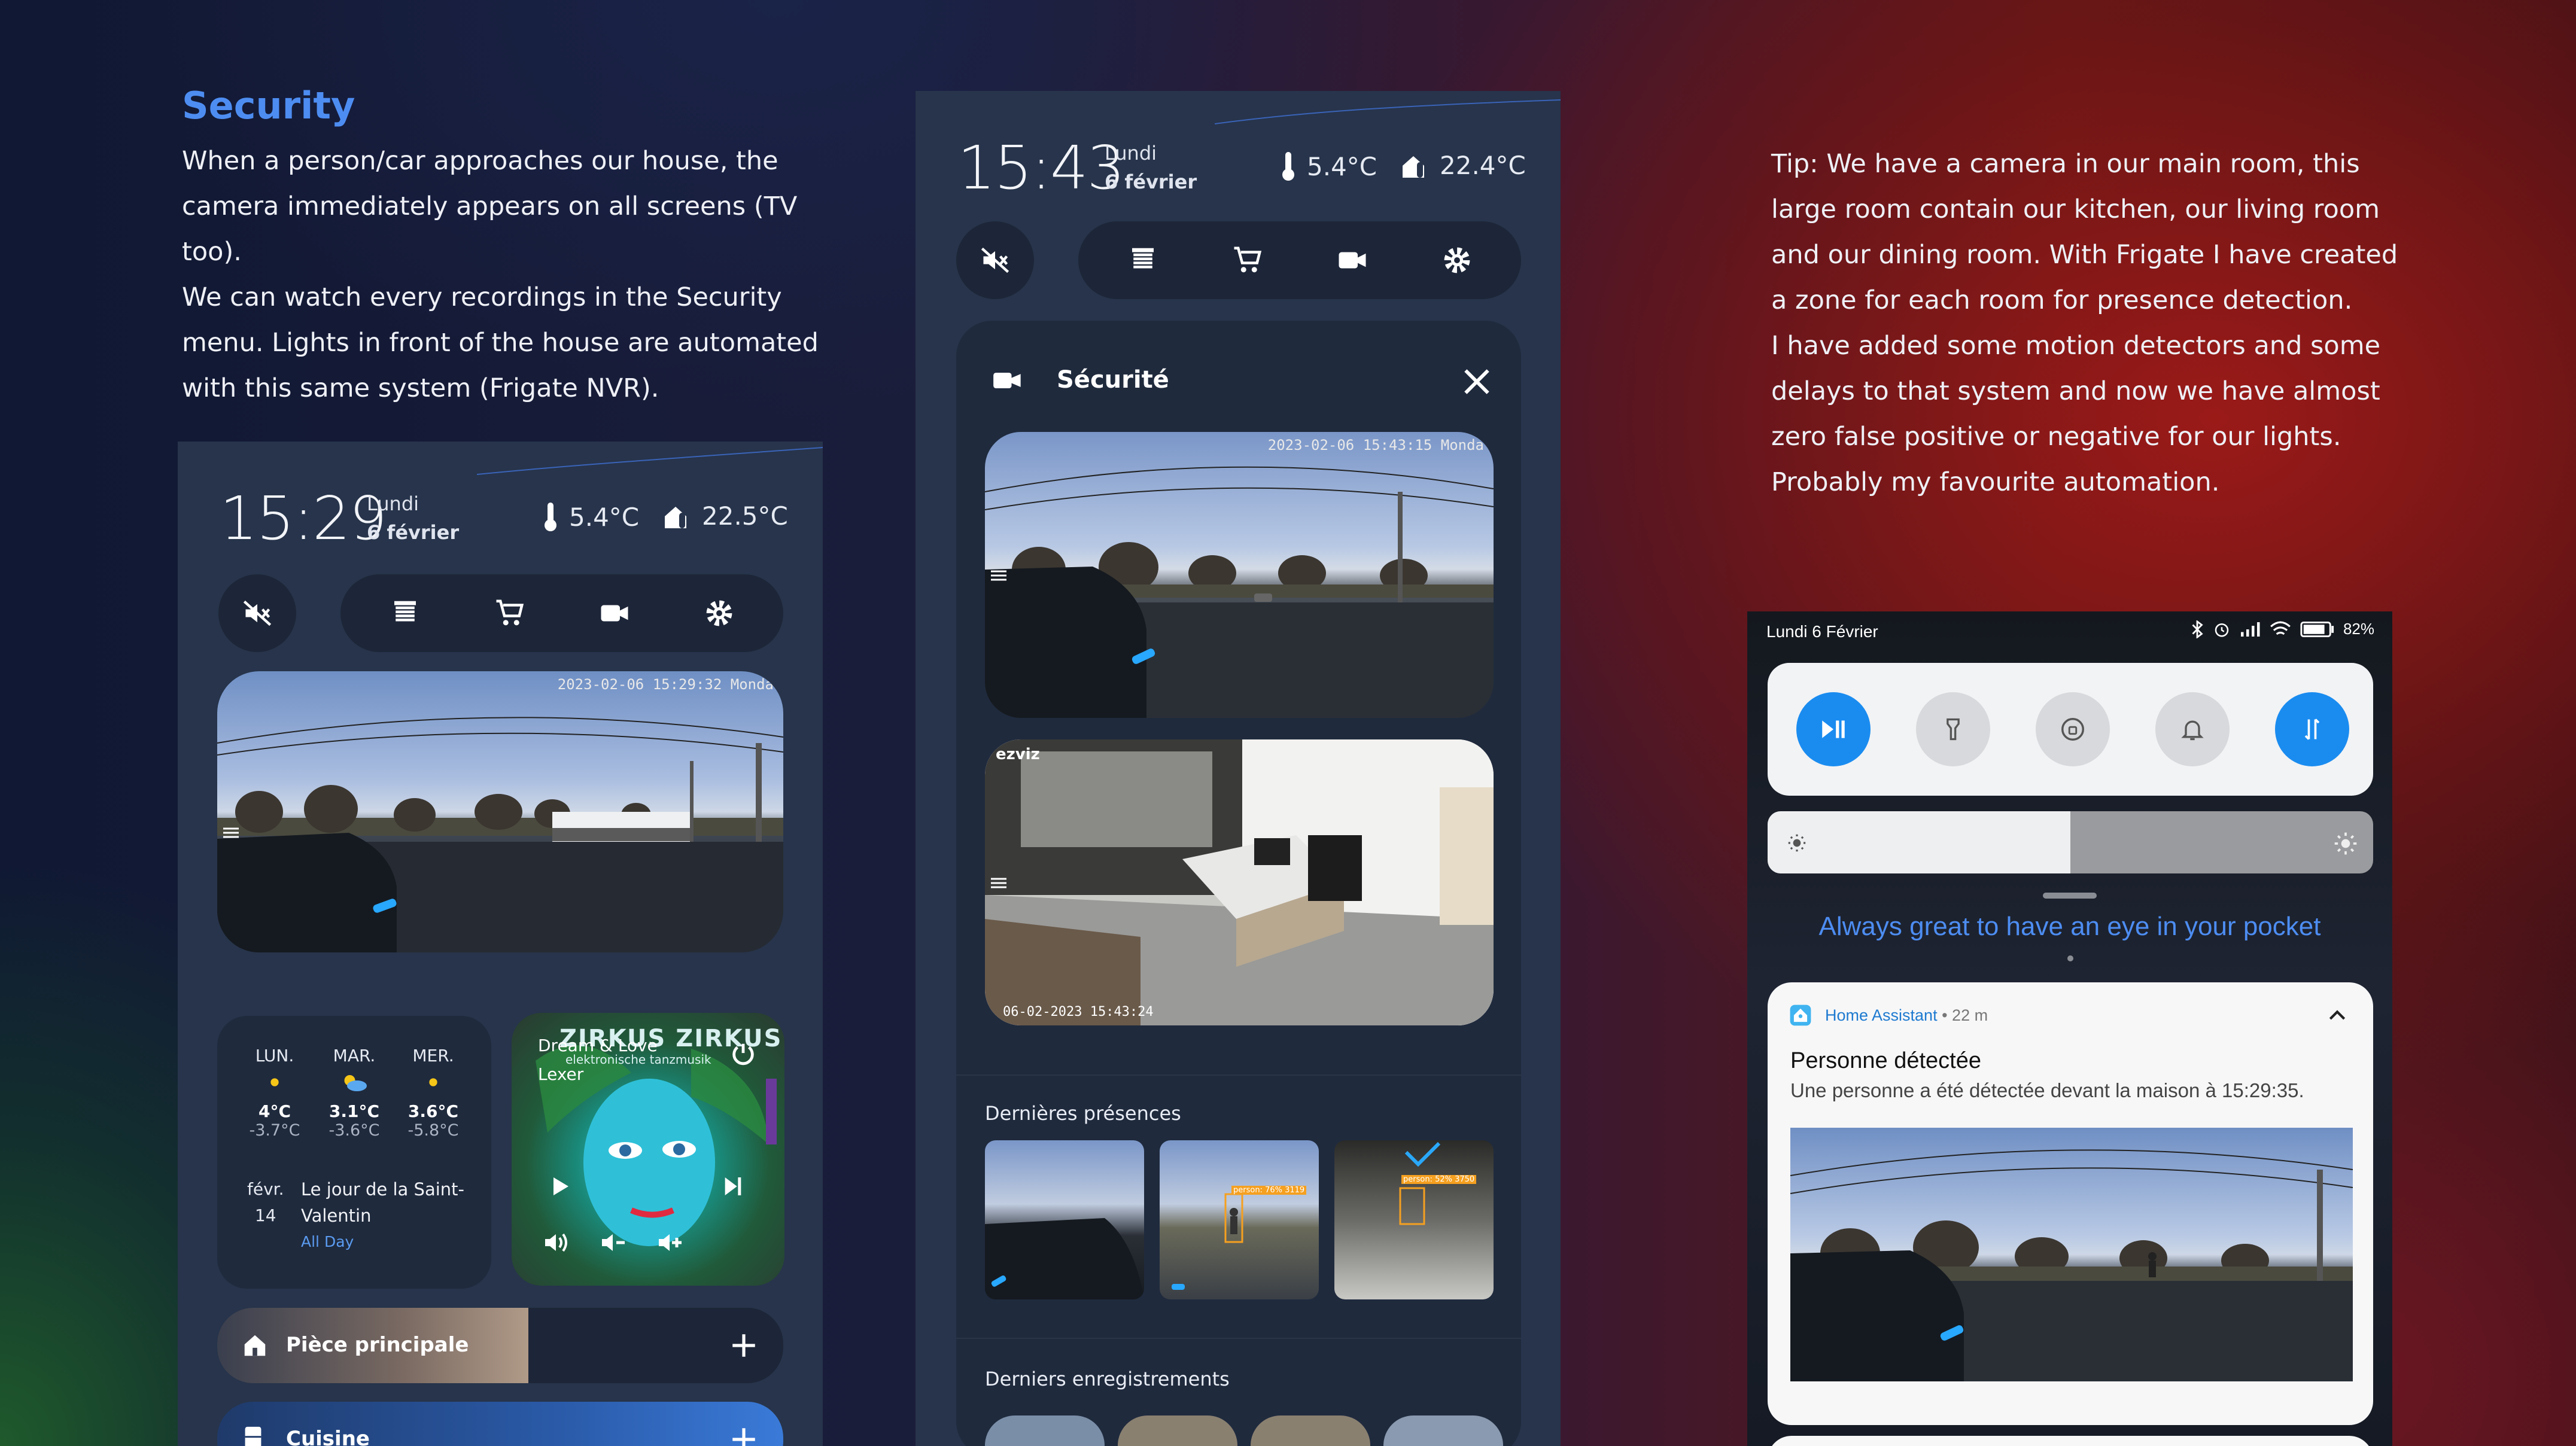 Image resolution: width=2576 pixels, height=1446 pixels. What do you see at coordinates (1477, 382) in the screenshot?
I see `close-icon` at bounding box center [1477, 382].